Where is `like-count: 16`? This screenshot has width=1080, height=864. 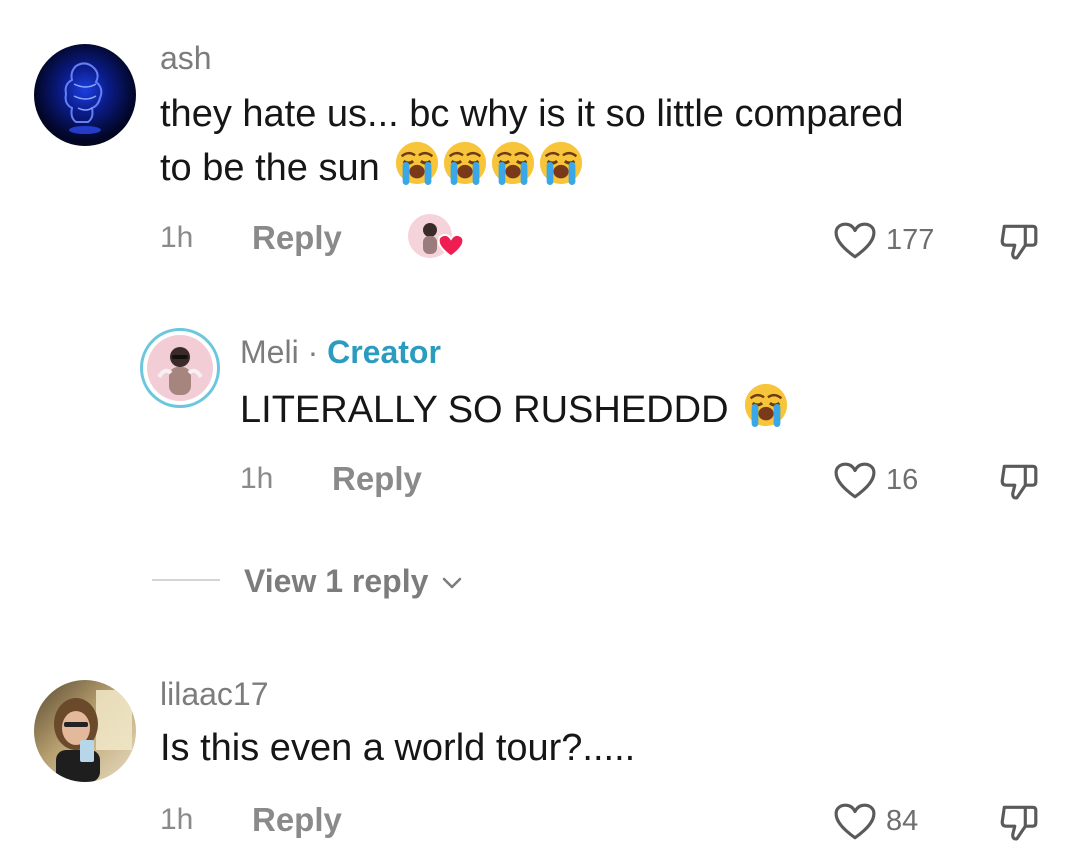 like-count: 16 is located at coordinates (902, 480).